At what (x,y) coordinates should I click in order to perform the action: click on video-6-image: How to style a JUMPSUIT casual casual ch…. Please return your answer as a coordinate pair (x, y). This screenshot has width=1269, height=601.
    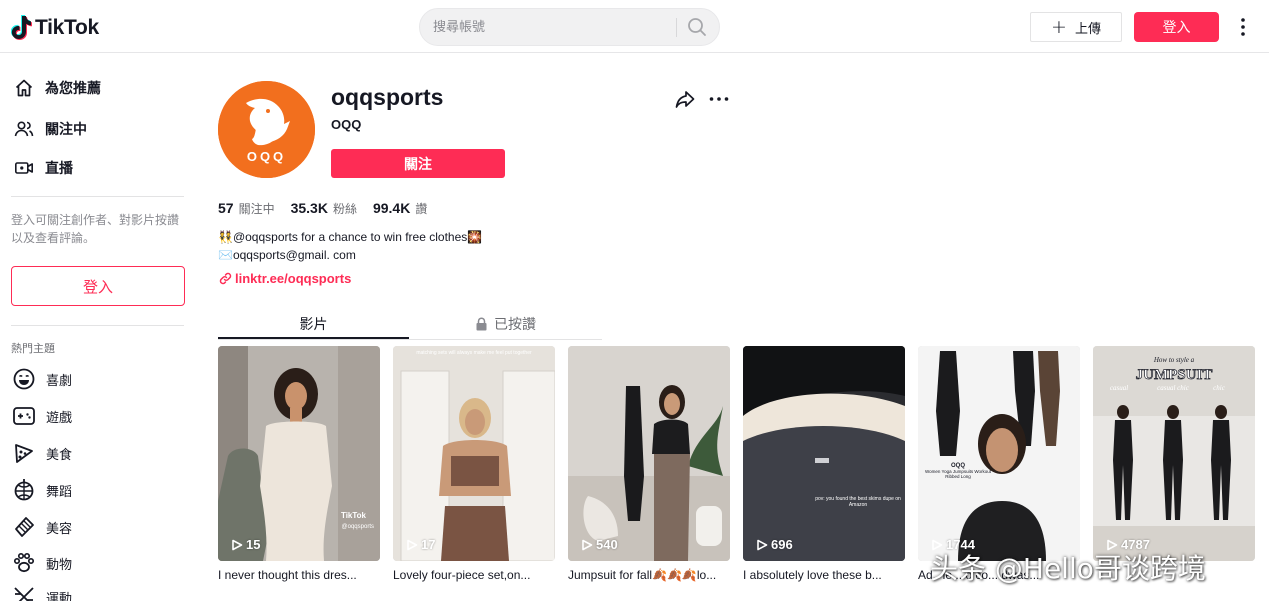
    Looking at the image, I should click on (1174, 453).